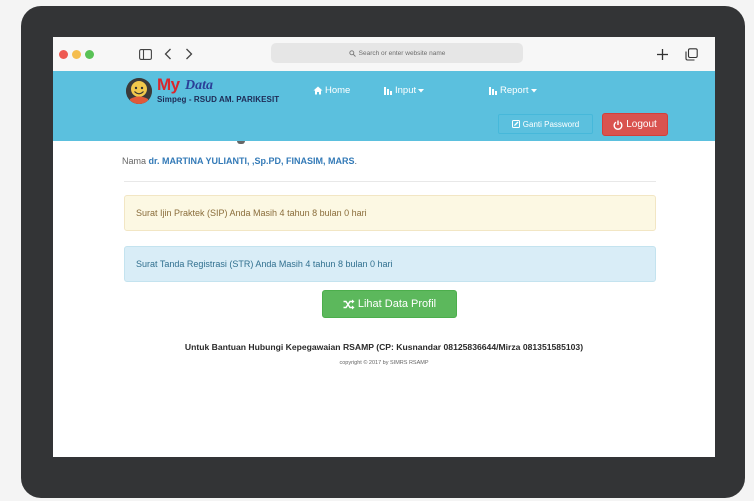  I want to click on nav-report-label: Report, so click(514, 90).